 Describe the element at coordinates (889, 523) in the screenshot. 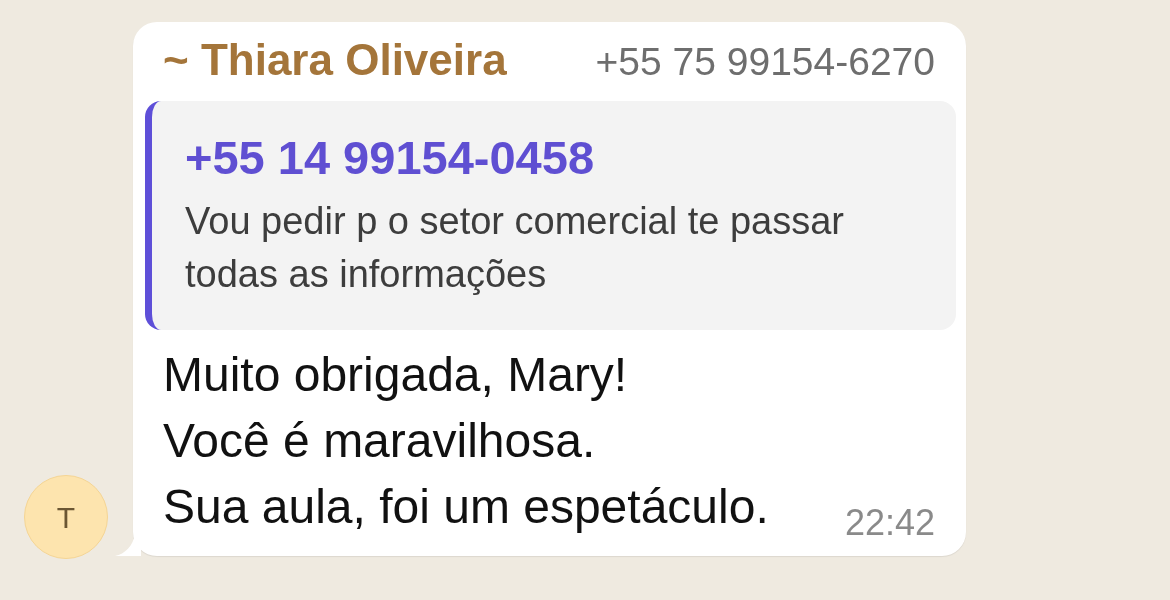

I see `message-time: 22:42` at that location.